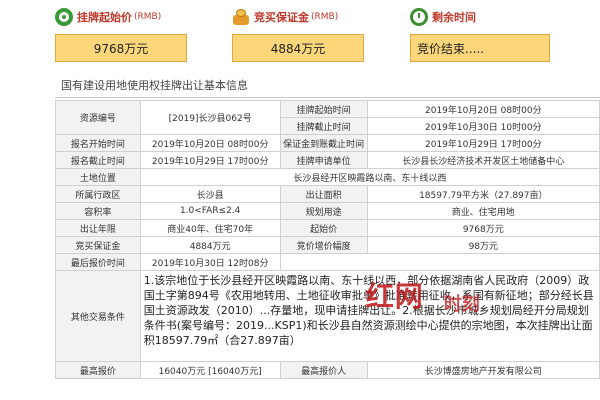  I want to click on listing-end-value: 2019年10月30日 10时00分, so click(483, 126).